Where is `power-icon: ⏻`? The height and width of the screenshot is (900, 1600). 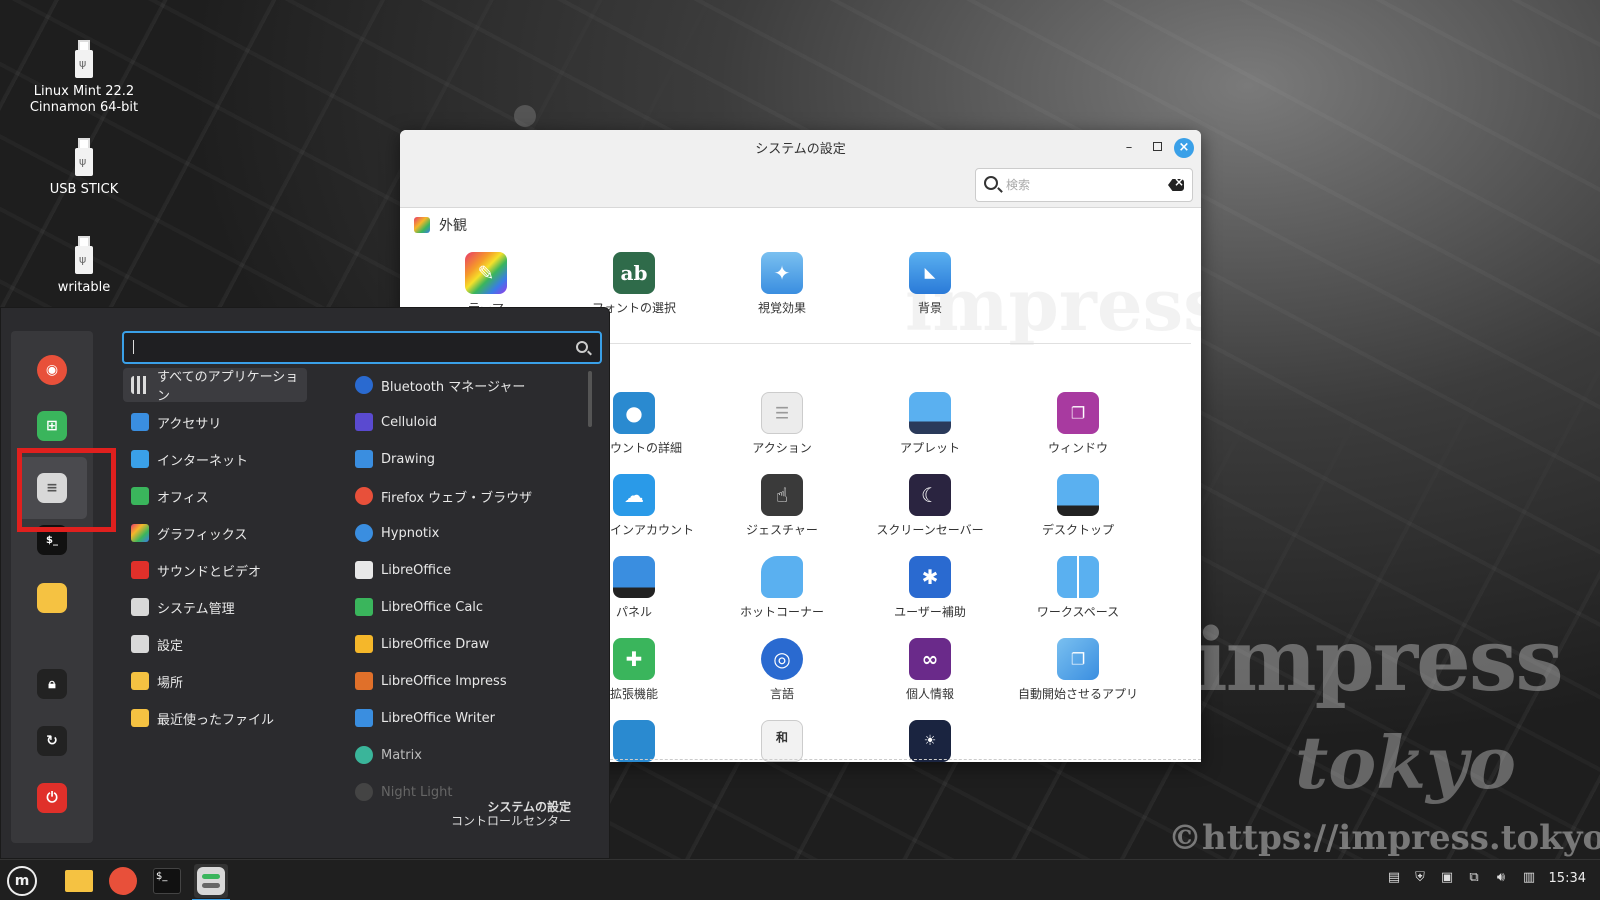
power-icon: ⏻ is located at coordinates (52, 798).